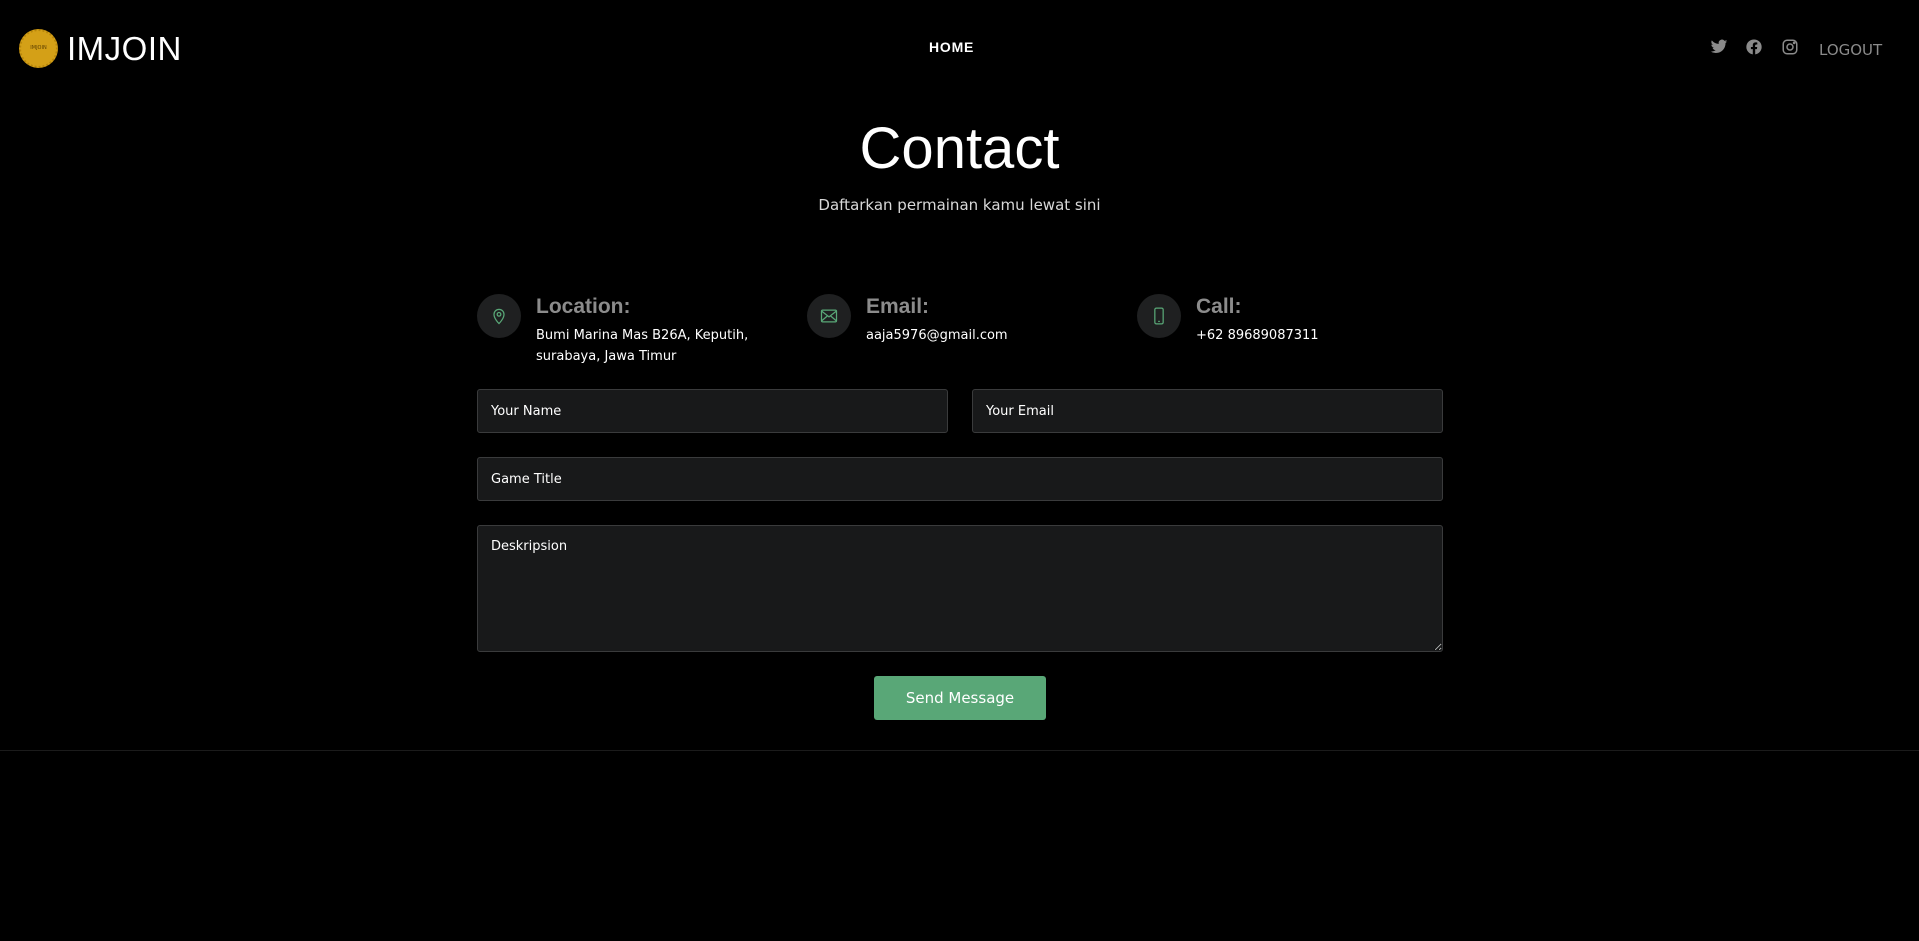  What do you see at coordinates (1720, 48) in the screenshot?
I see `twitter-icon` at bounding box center [1720, 48].